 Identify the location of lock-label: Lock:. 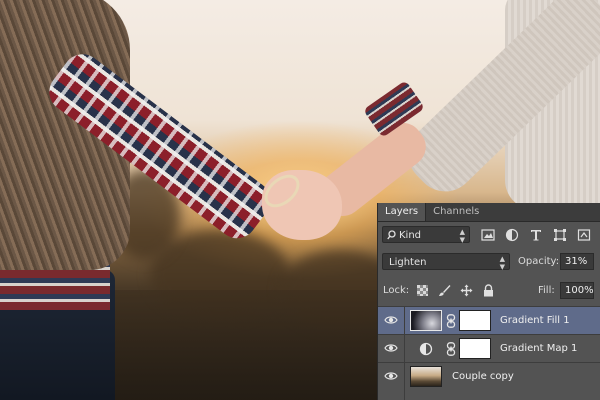
(396, 290).